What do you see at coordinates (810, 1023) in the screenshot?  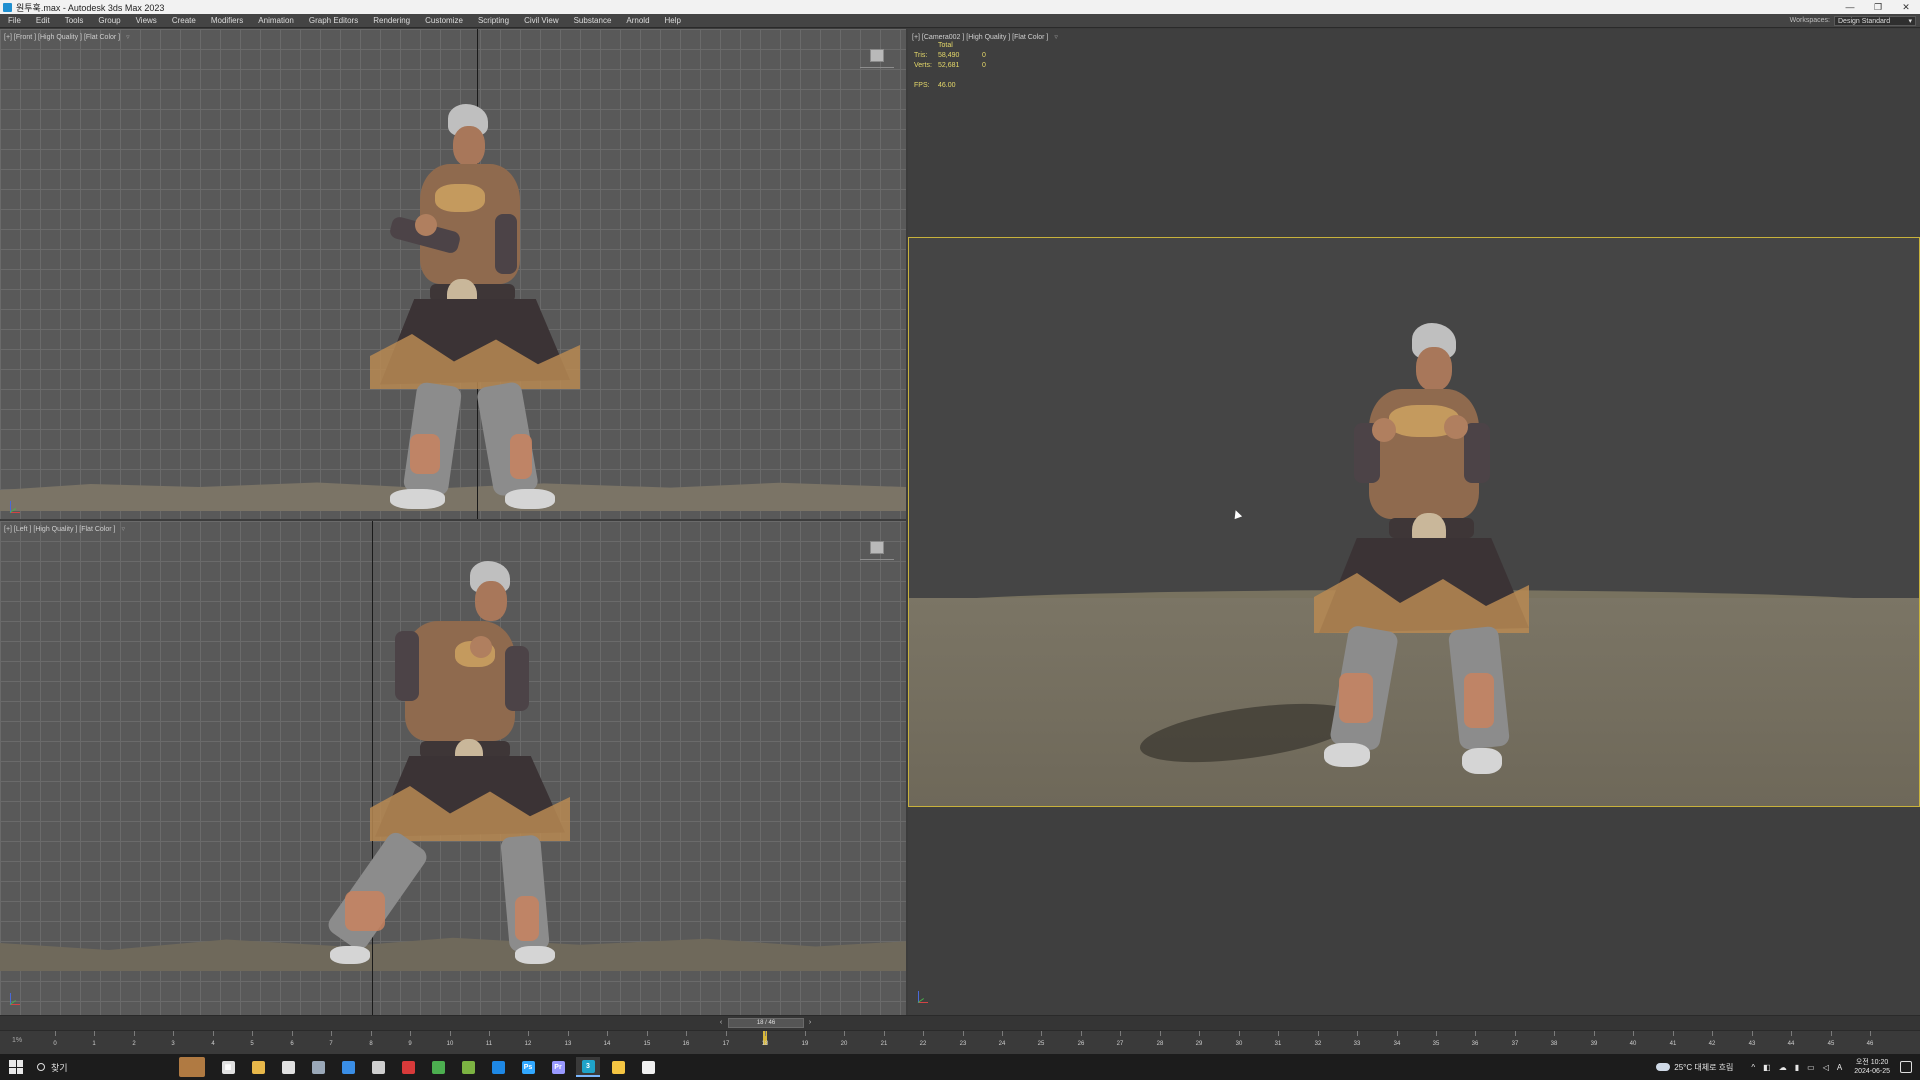 I see `next-frame-button: ›` at bounding box center [810, 1023].